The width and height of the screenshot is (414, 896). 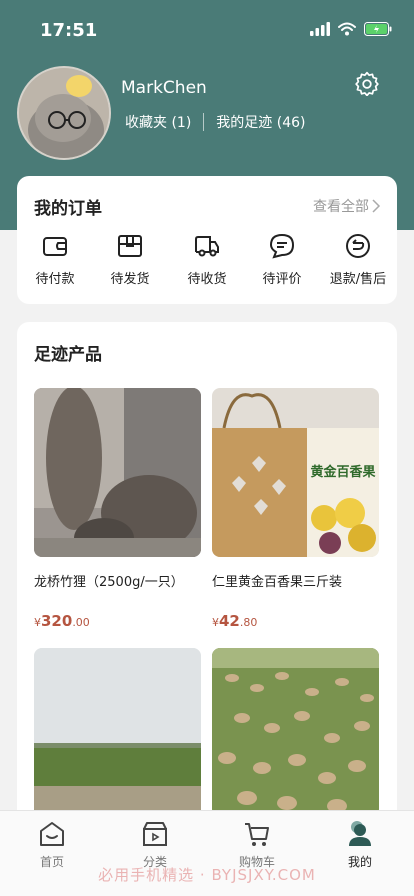 What do you see at coordinates (109, 582) in the screenshot?
I see `product-name: 龙桥竹狸（2500g/一只）` at bounding box center [109, 582].